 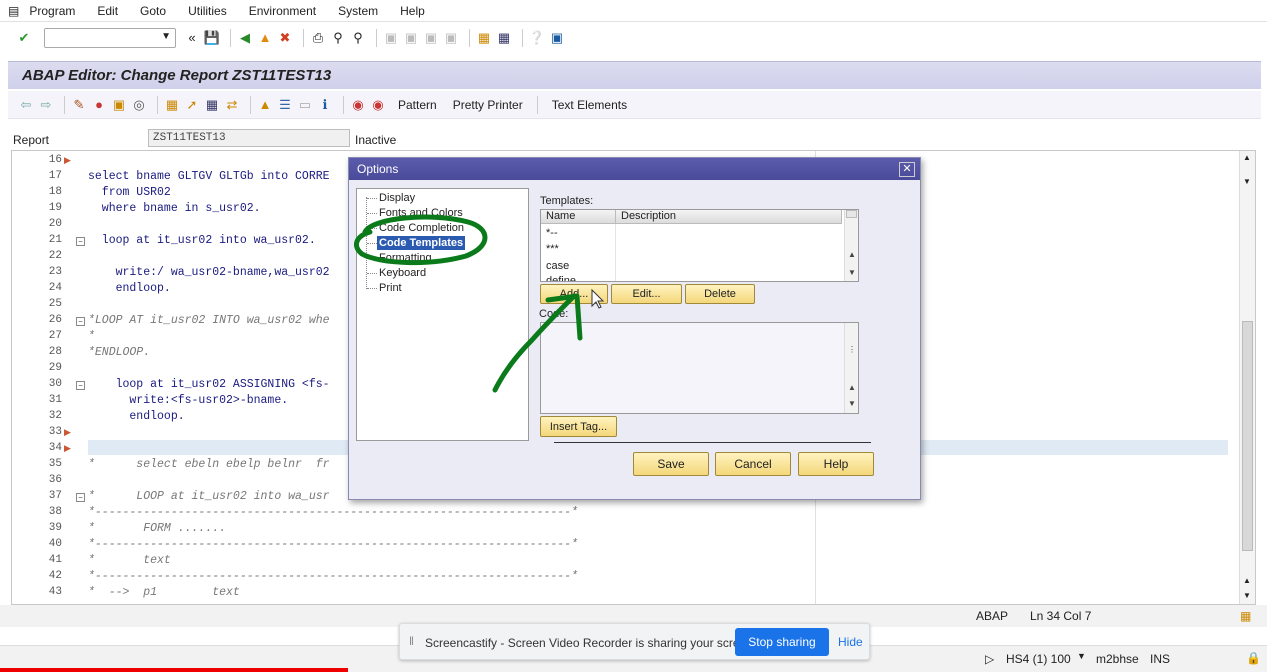 I want to click on code-scrollbar: ⋮ ▲ ▼, so click(x=851, y=368).